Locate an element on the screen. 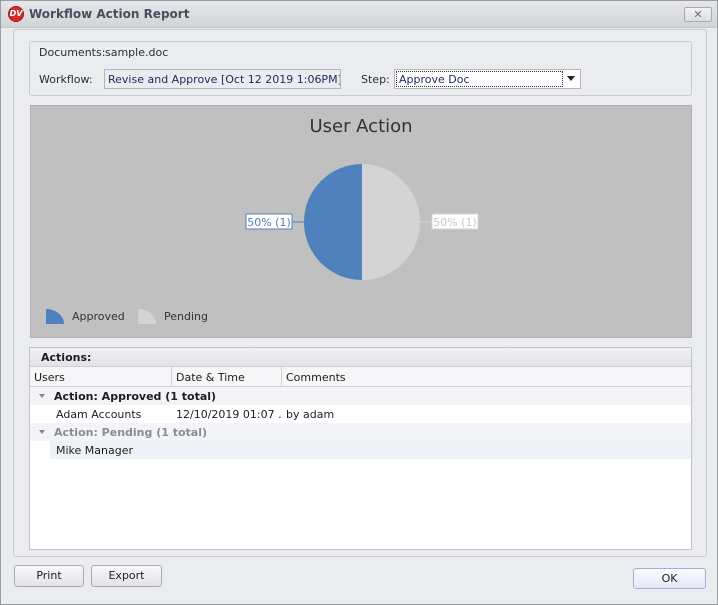  pie-slice-pending is located at coordinates (391, 222).